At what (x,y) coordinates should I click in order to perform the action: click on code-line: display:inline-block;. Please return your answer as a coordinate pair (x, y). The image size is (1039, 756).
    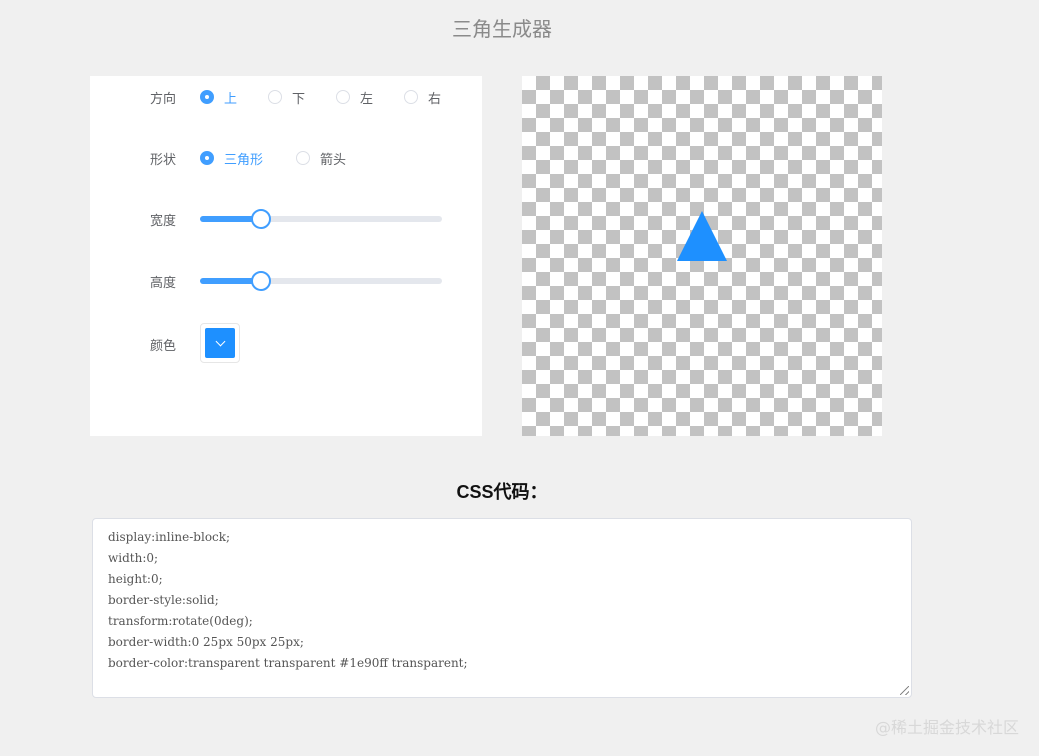
    Looking at the image, I should click on (169, 537).